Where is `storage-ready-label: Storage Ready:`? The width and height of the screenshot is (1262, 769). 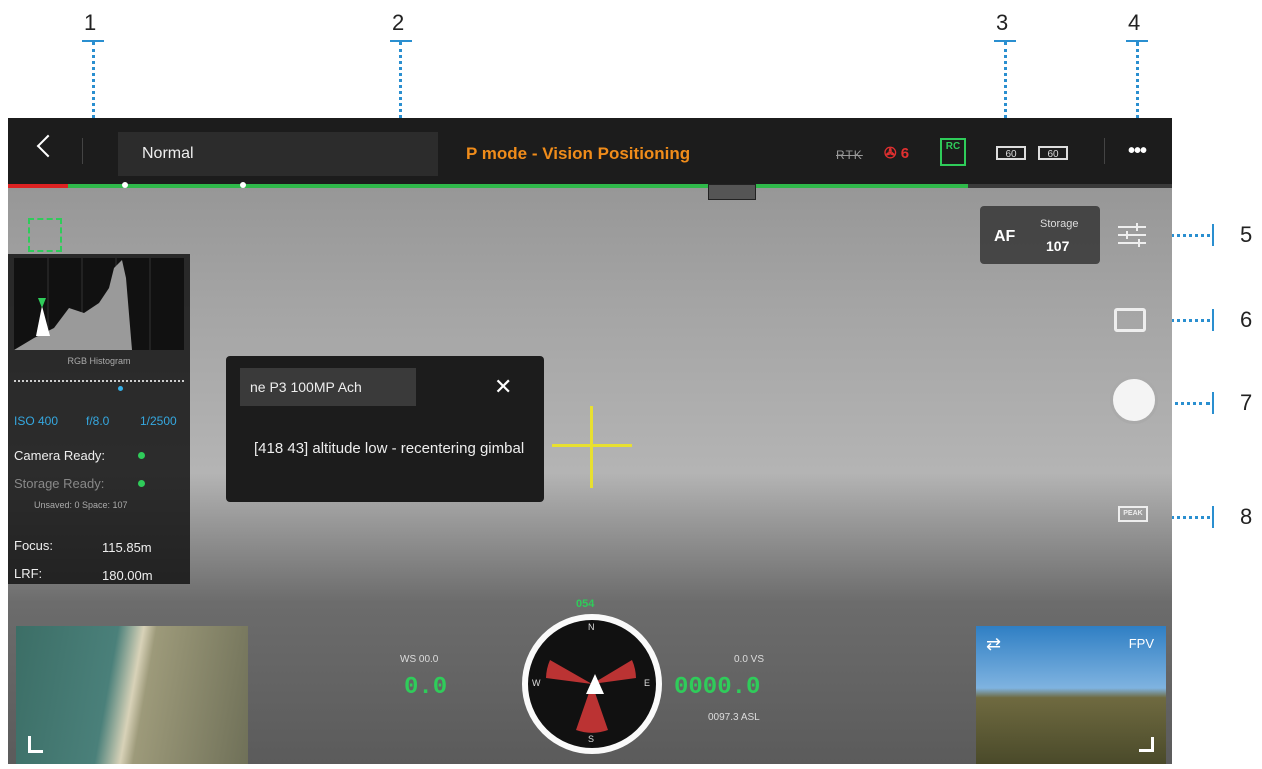
storage-ready-label: Storage Ready: is located at coordinates (59, 483).